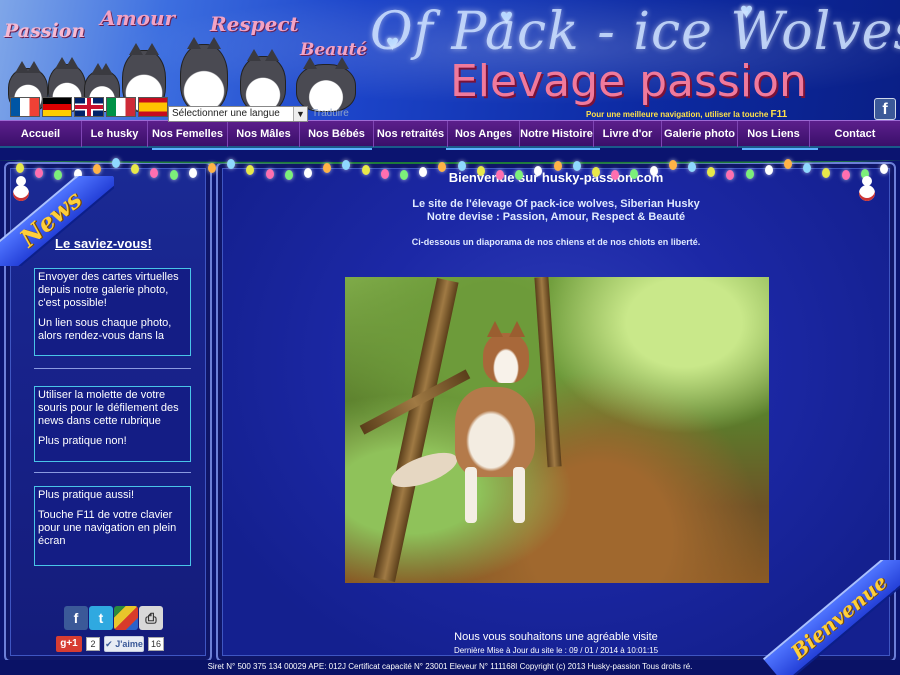 The height and width of the screenshot is (675, 900). What do you see at coordinates (635, 32) in the screenshot?
I see `site-title-line1: Of Pack - ice Wolves` at bounding box center [635, 32].